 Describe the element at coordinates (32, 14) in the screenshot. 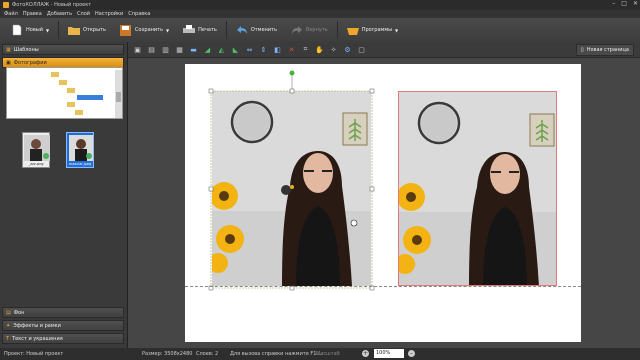

I see `menu-edit: Правка` at that location.